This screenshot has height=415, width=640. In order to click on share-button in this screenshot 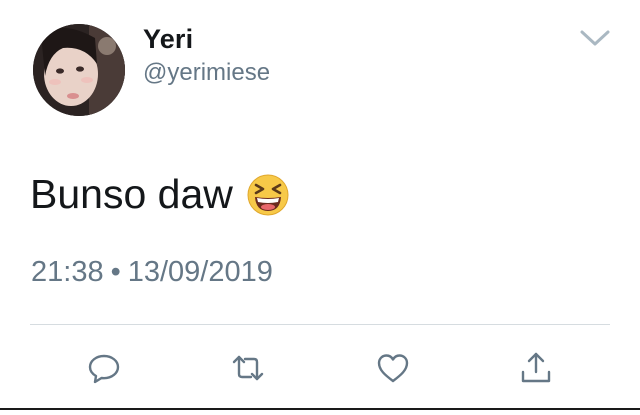, I will do `click(536, 368)`.